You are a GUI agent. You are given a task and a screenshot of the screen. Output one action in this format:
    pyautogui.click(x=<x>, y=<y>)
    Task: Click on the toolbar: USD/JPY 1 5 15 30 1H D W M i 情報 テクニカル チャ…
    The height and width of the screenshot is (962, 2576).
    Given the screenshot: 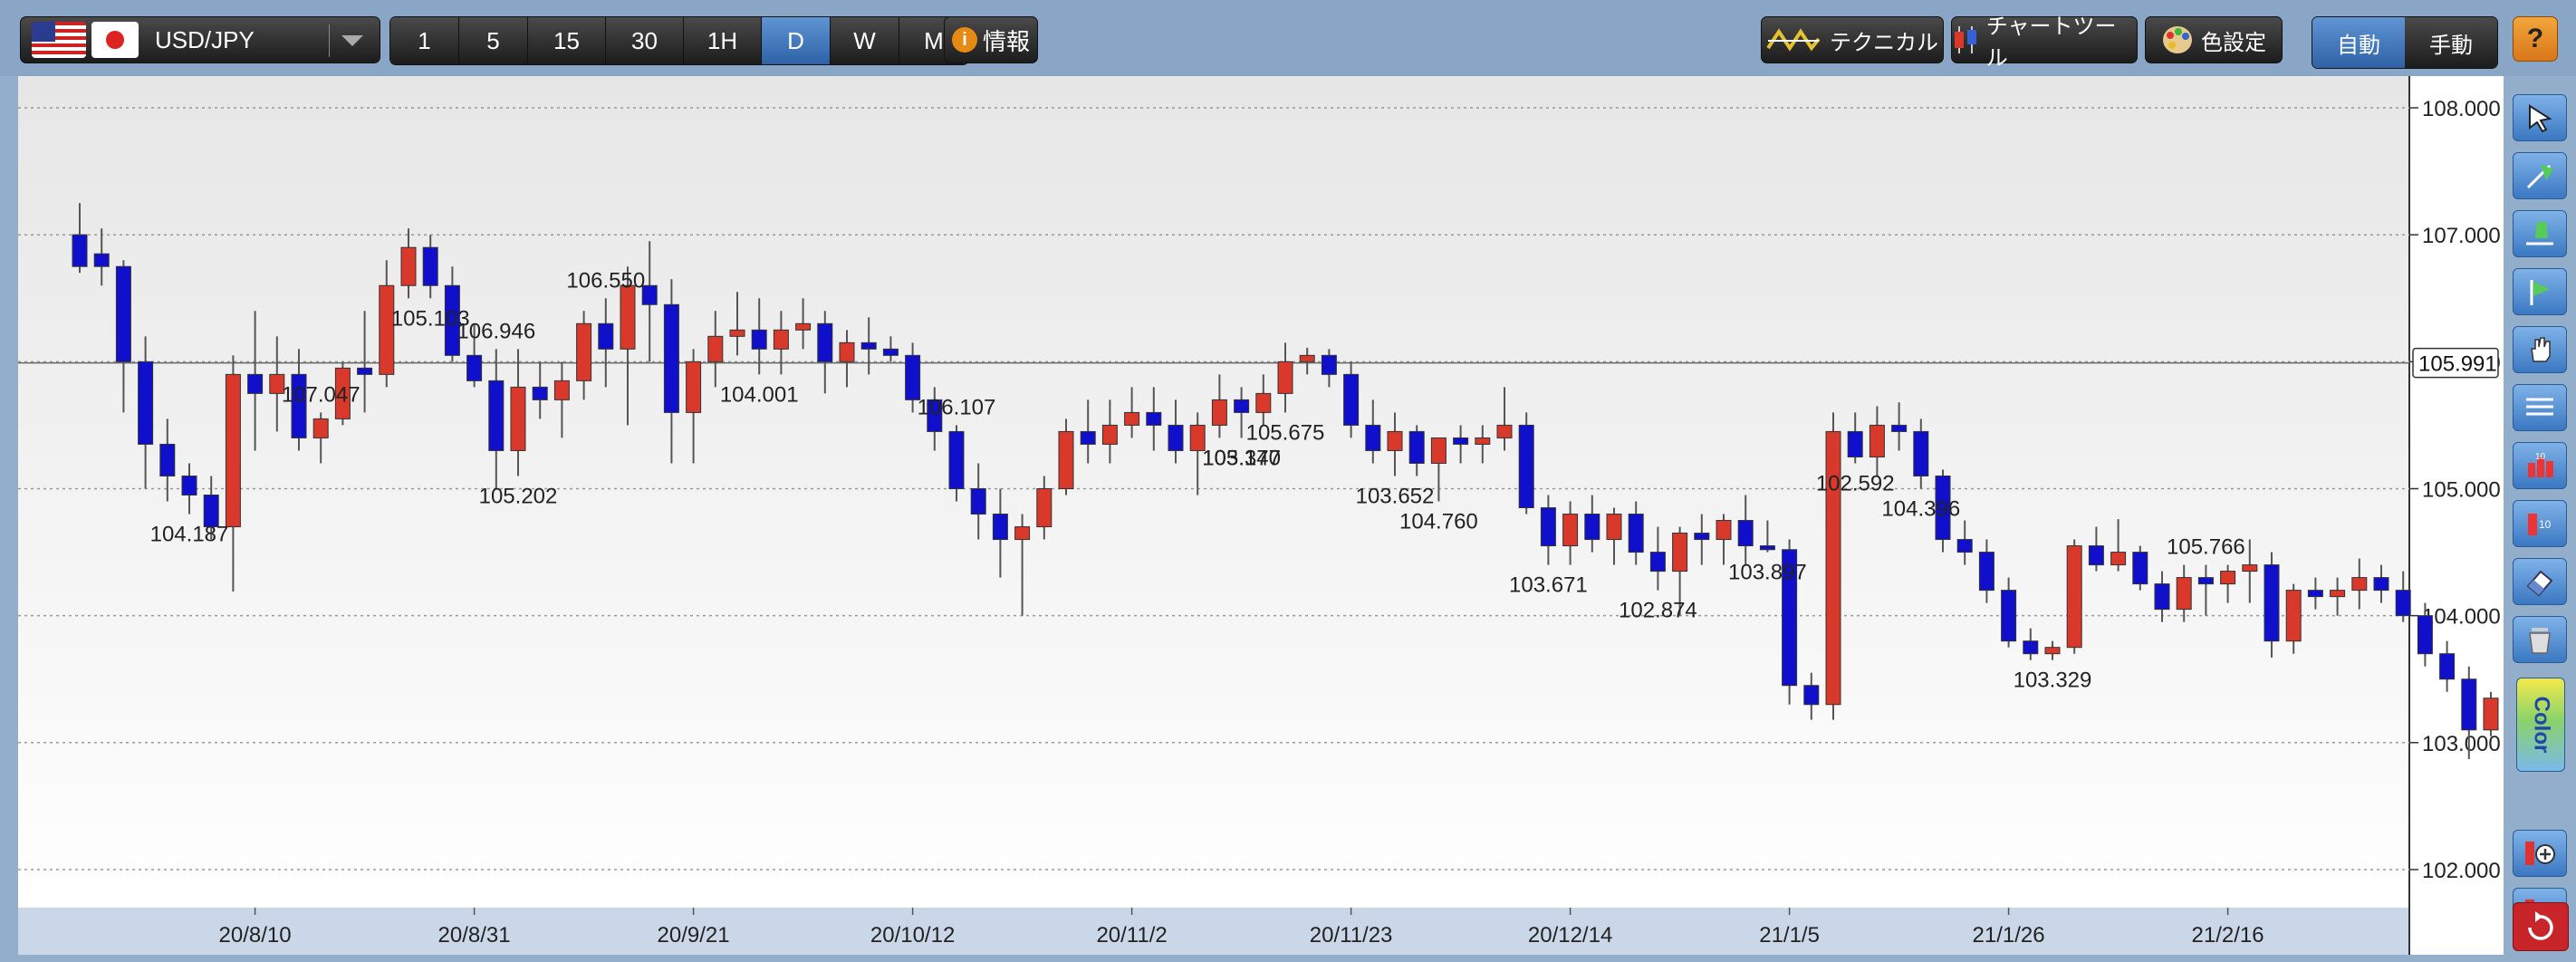 What is the action you would take?
    pyautogui.click(x=1288, y=38)
    